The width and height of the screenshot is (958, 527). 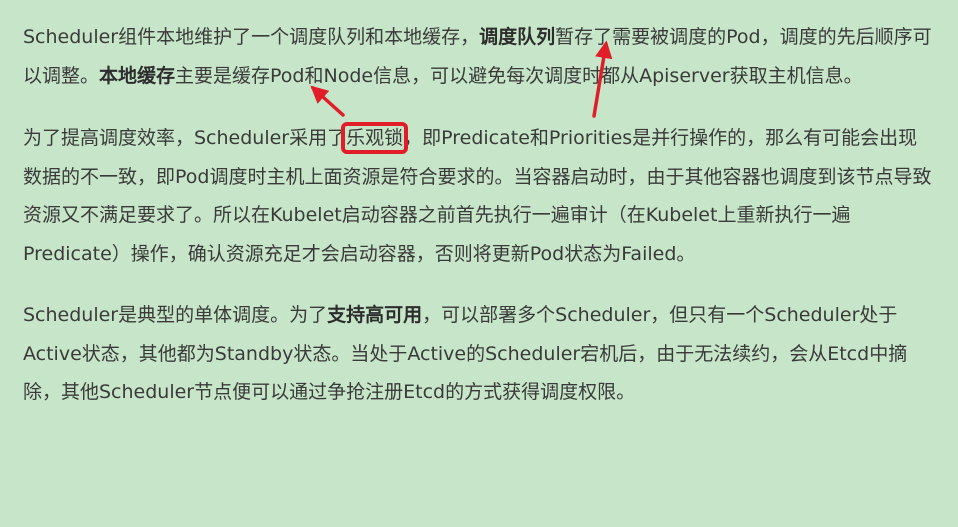 What do you see at coordinates (375, 315) in the screenshot?
I see `bold-term-high-availability: 支持高可用` at bounding box center [375, 315].